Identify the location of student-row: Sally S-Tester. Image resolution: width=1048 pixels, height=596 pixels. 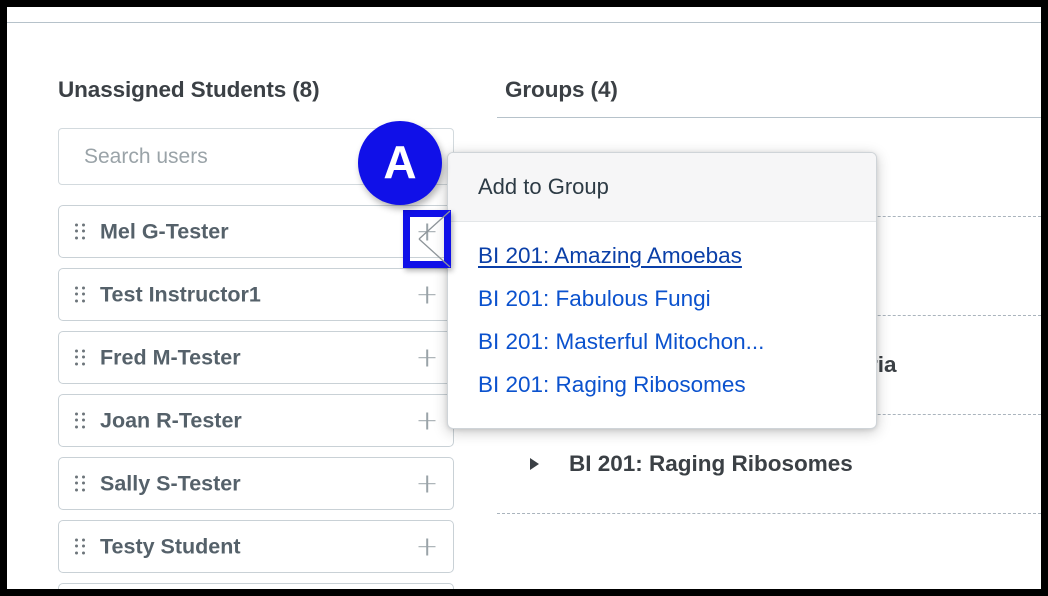
(256, 483).